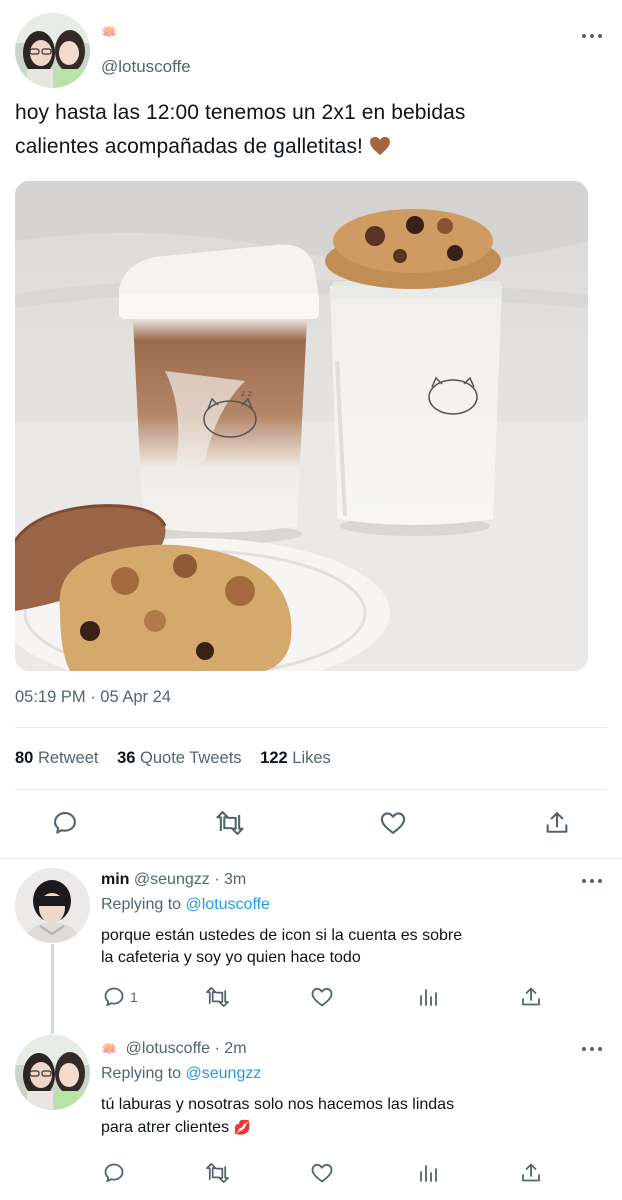 This screenshot has width=622, height=1200. What do you see at coordinates (52, 50) in the screenshot?
I see `author-avatar` at bounding box center [52, 50].